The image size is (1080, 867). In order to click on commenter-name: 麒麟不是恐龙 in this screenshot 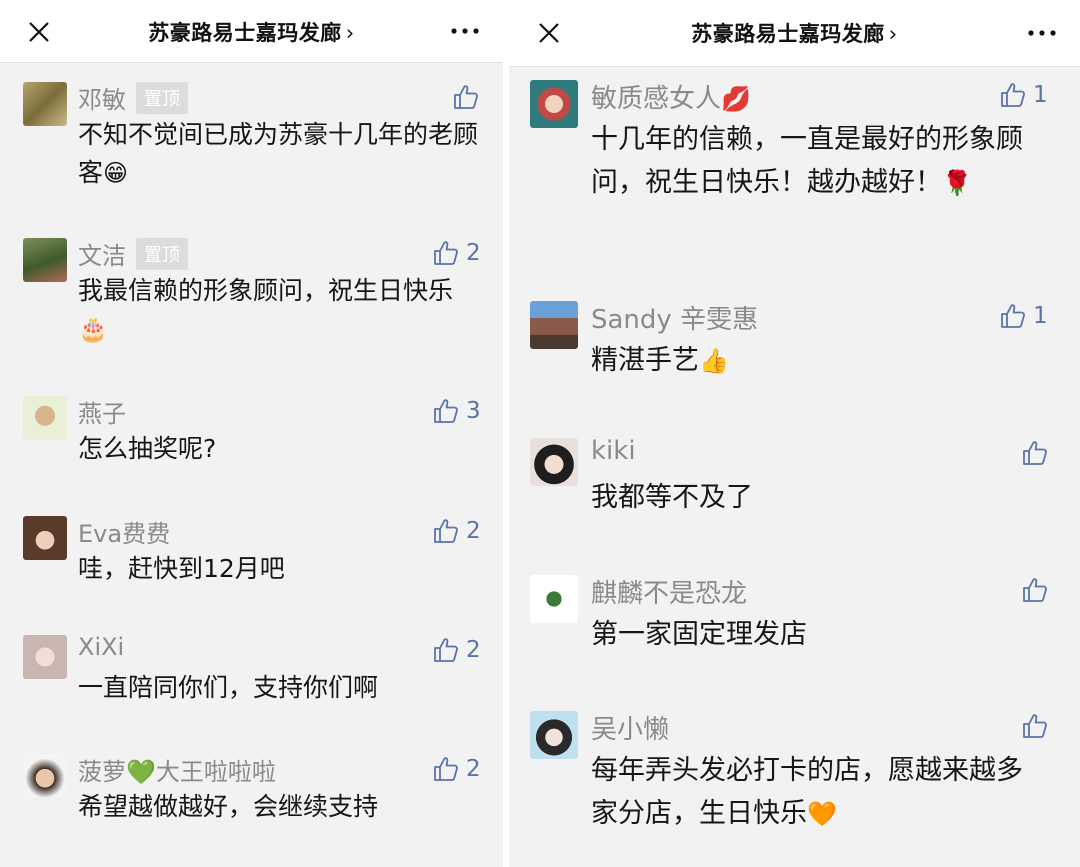, I will do `click(669, 594)`.